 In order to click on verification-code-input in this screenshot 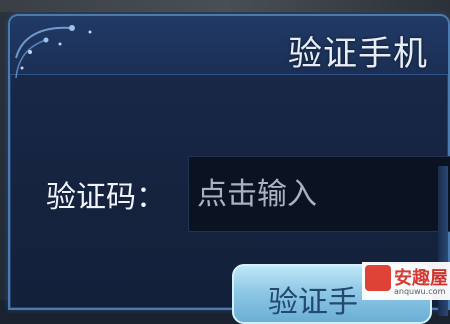, I will do `click(319, 194)`.